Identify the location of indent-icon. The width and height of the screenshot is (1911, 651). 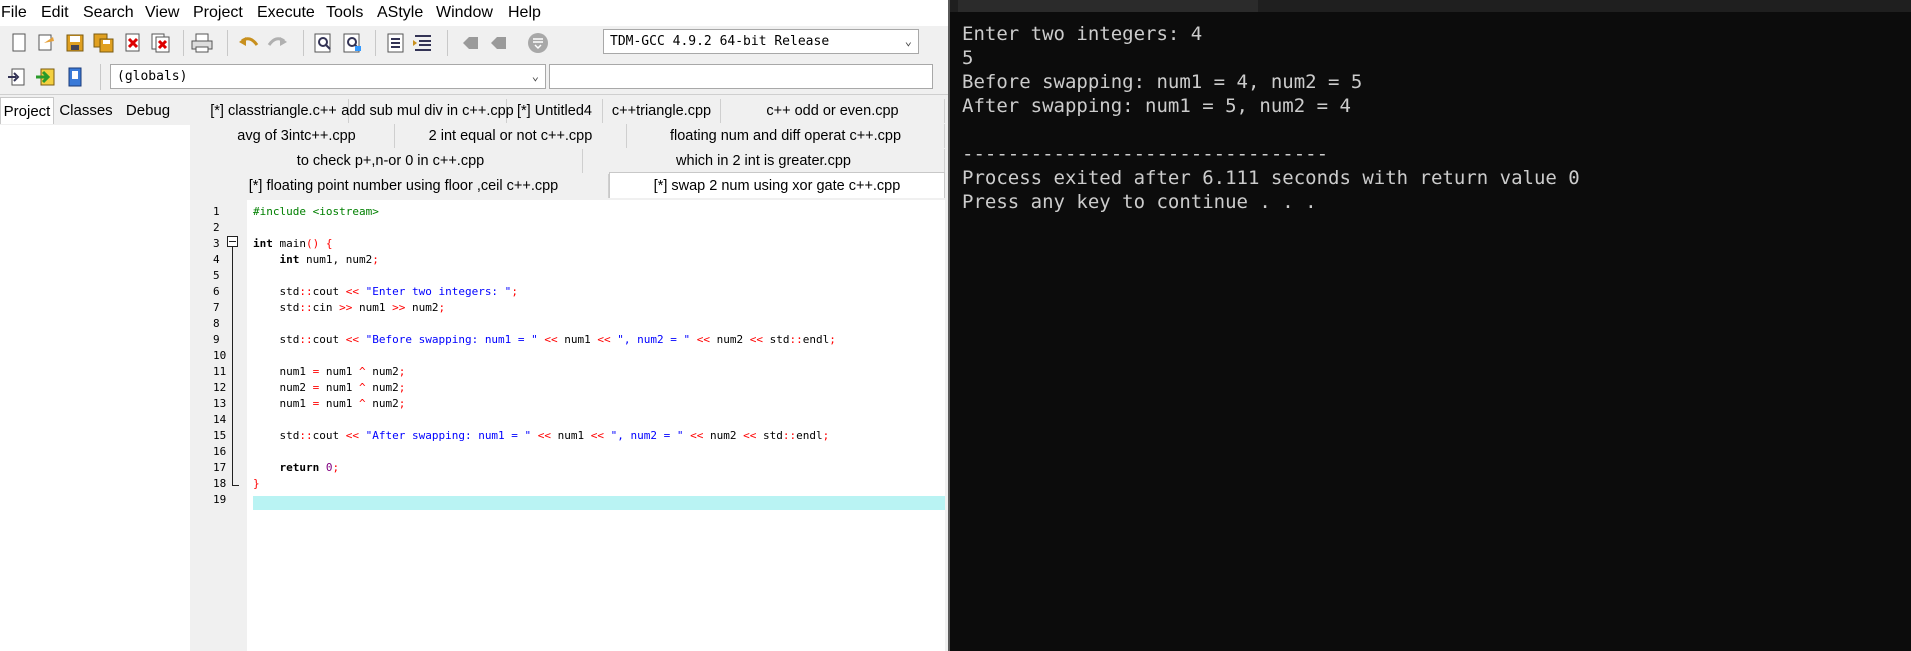
(396, 43).